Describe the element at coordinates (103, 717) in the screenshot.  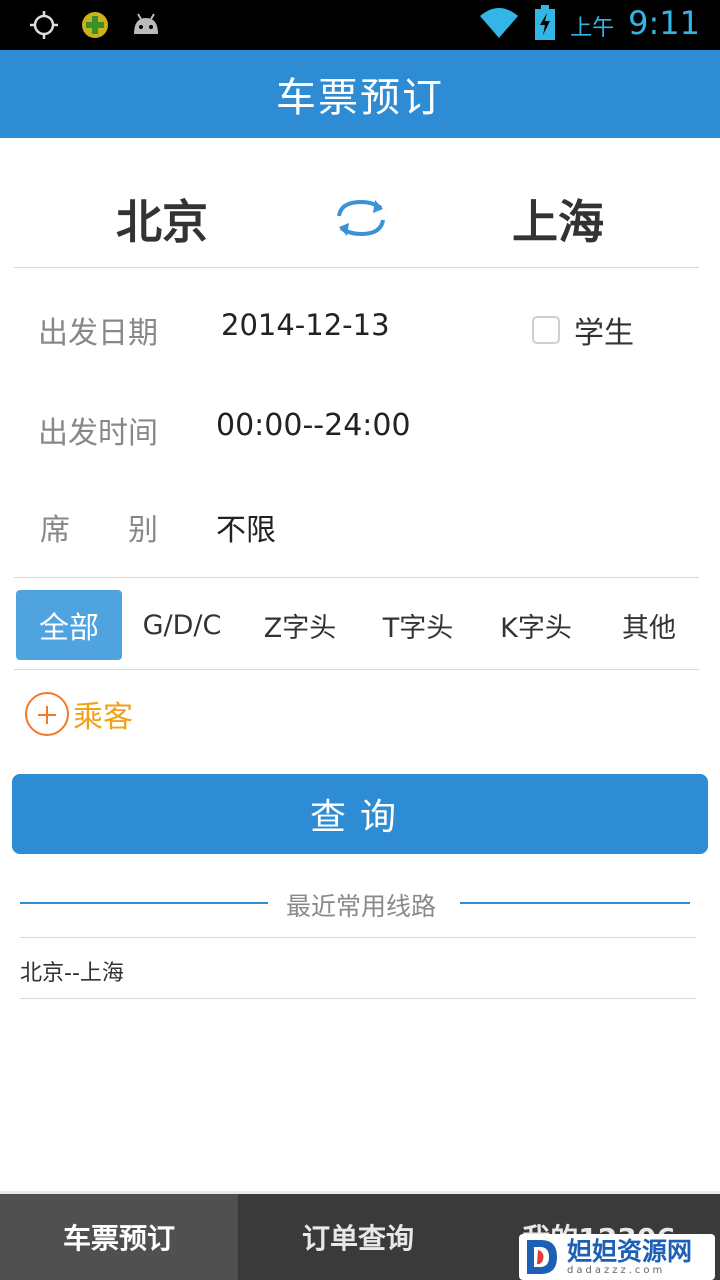
I see `passenger-label: 乘客` at that location.